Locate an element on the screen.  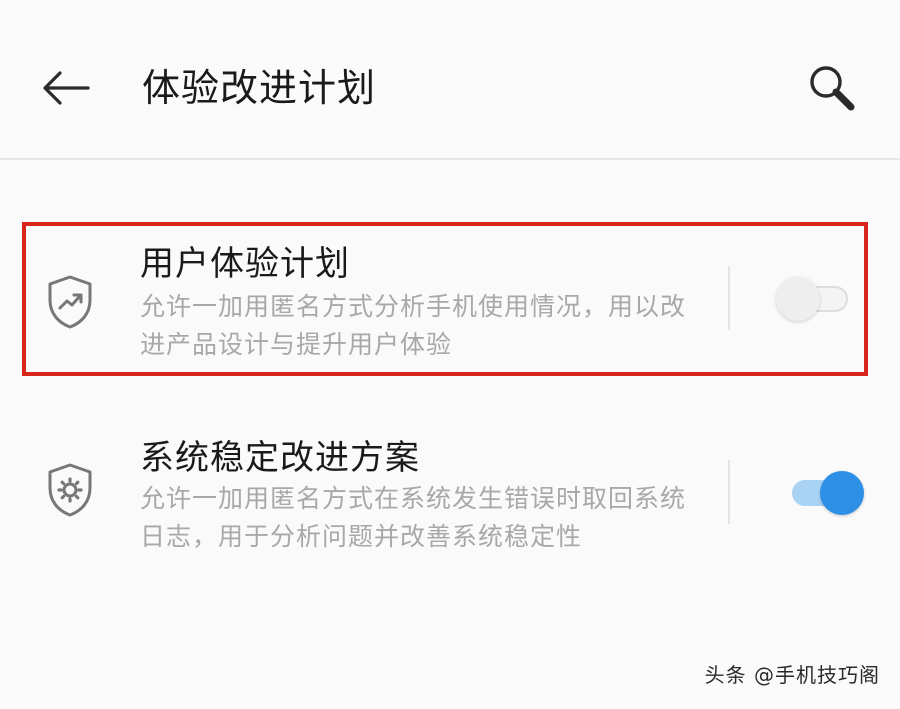
setting-title: 系统稳定改进方案 is located at coordinates (280, 458).